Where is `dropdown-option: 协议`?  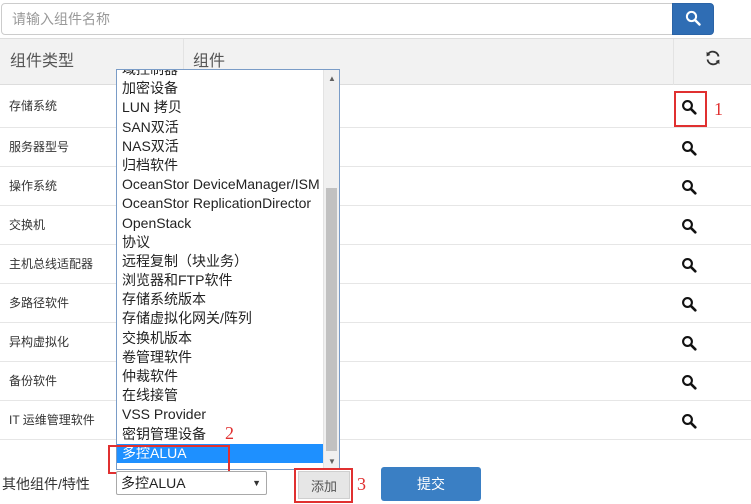 dropdown-option: 协议 is located at coordinates (220, 242).